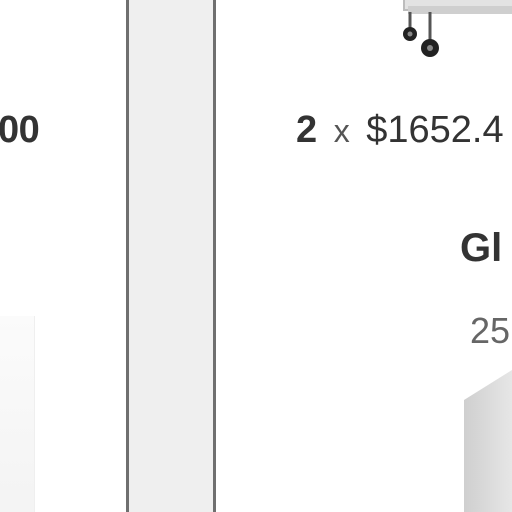  What do you see at coordinates (20, 130) in the screenshot?
I see `product-price: 00` at bounding box center [20, 130].